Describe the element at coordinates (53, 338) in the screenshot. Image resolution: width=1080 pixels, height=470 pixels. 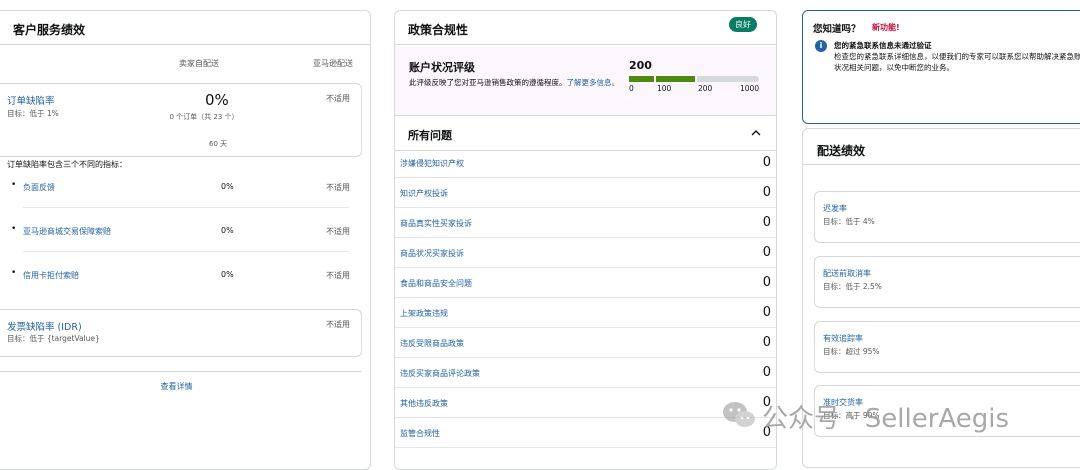
I see `idr-target: 目标：低于 {targetValue}` at that location.